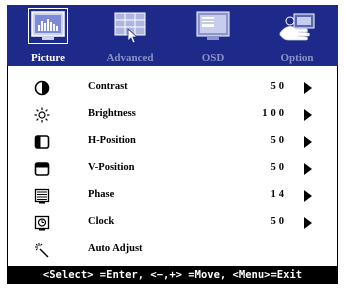  What do you see at coordinates (173, 223) in the screenshot?
I see `menu-item-clock: Clock 50` at bounding box center [173, 223].